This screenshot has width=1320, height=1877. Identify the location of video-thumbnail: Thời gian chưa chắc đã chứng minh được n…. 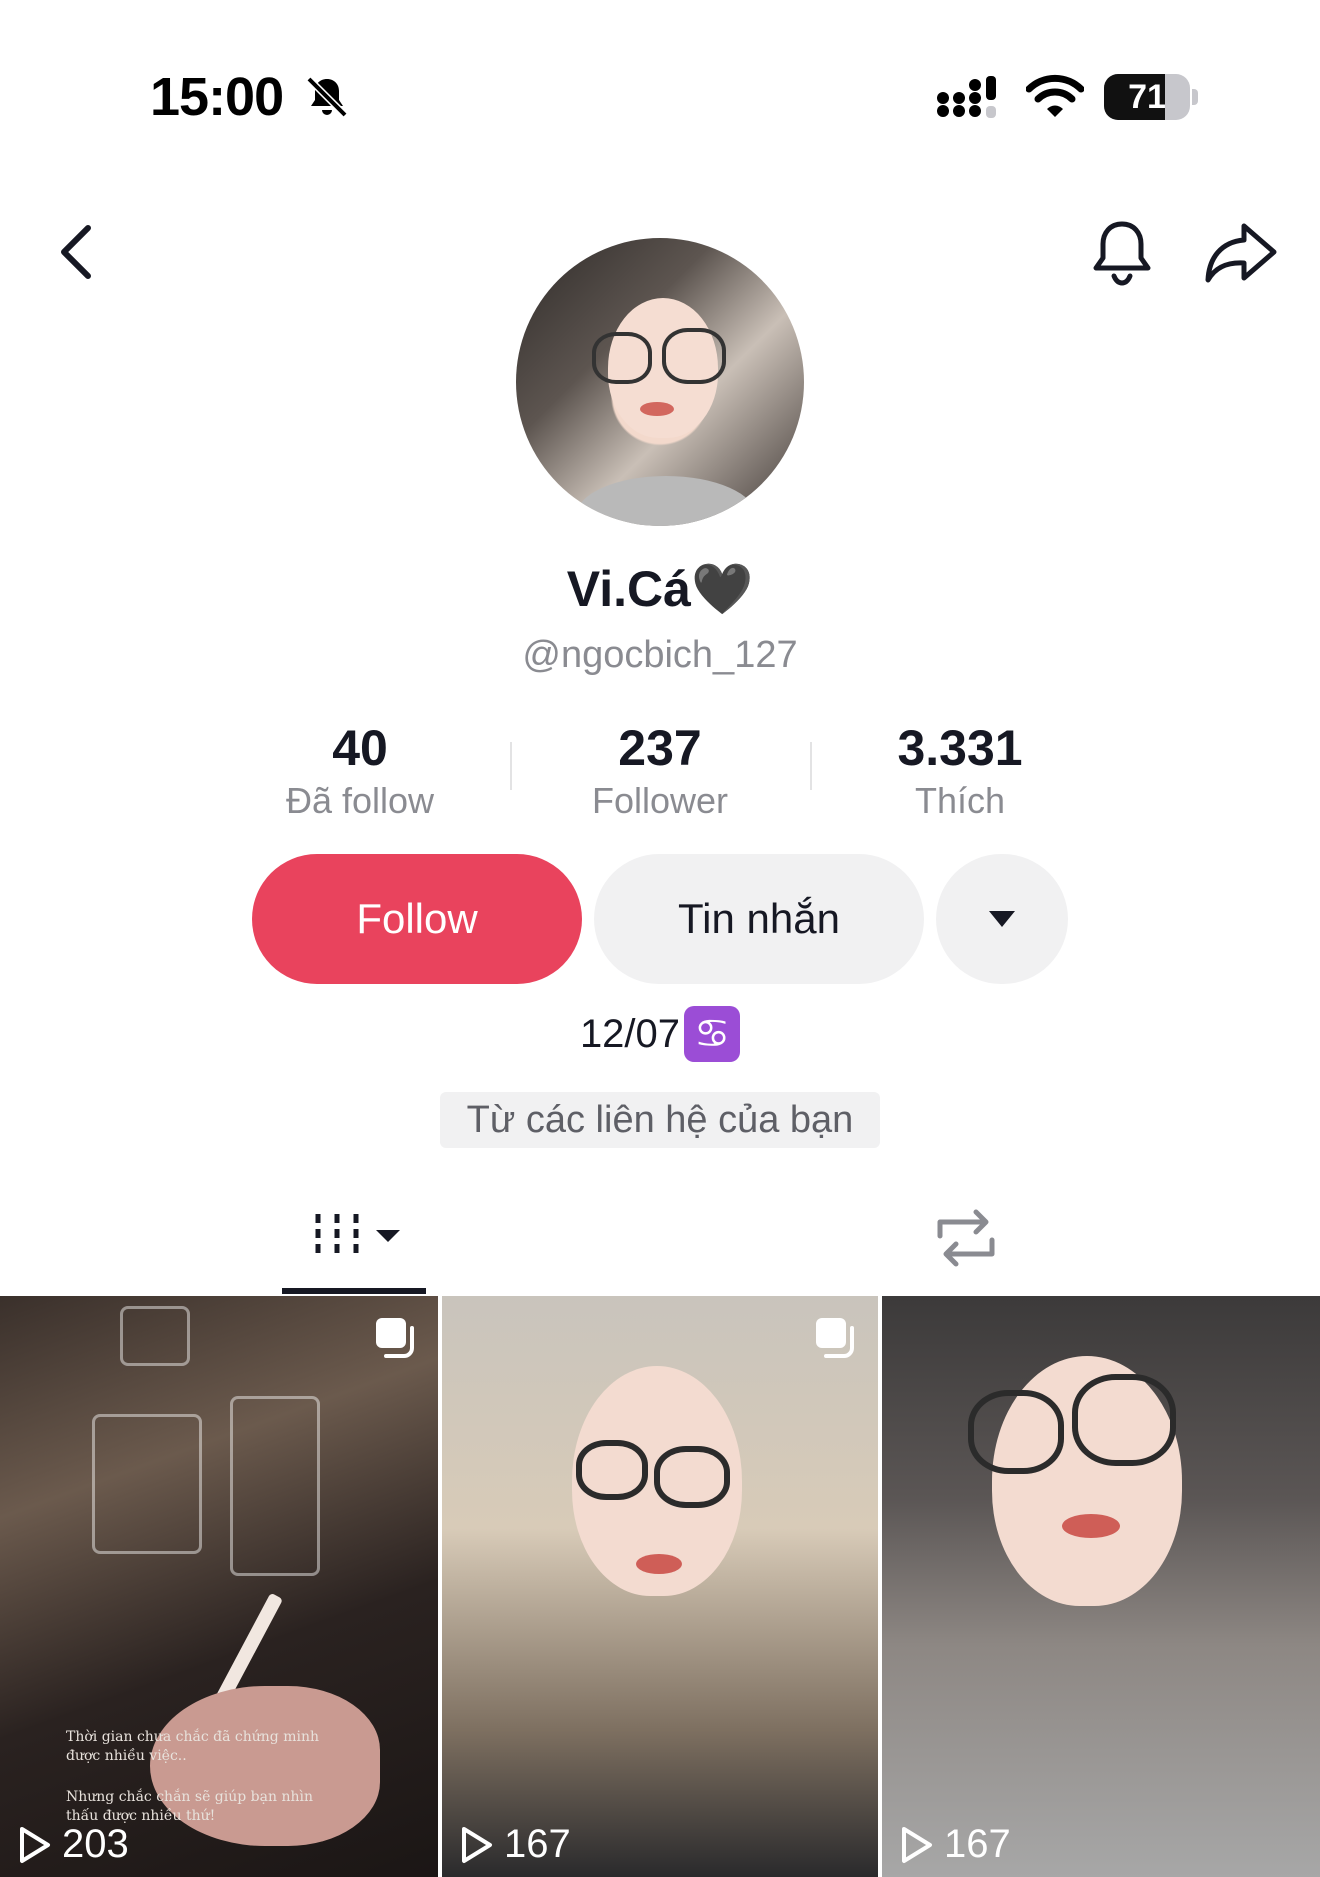
(219, 1586).